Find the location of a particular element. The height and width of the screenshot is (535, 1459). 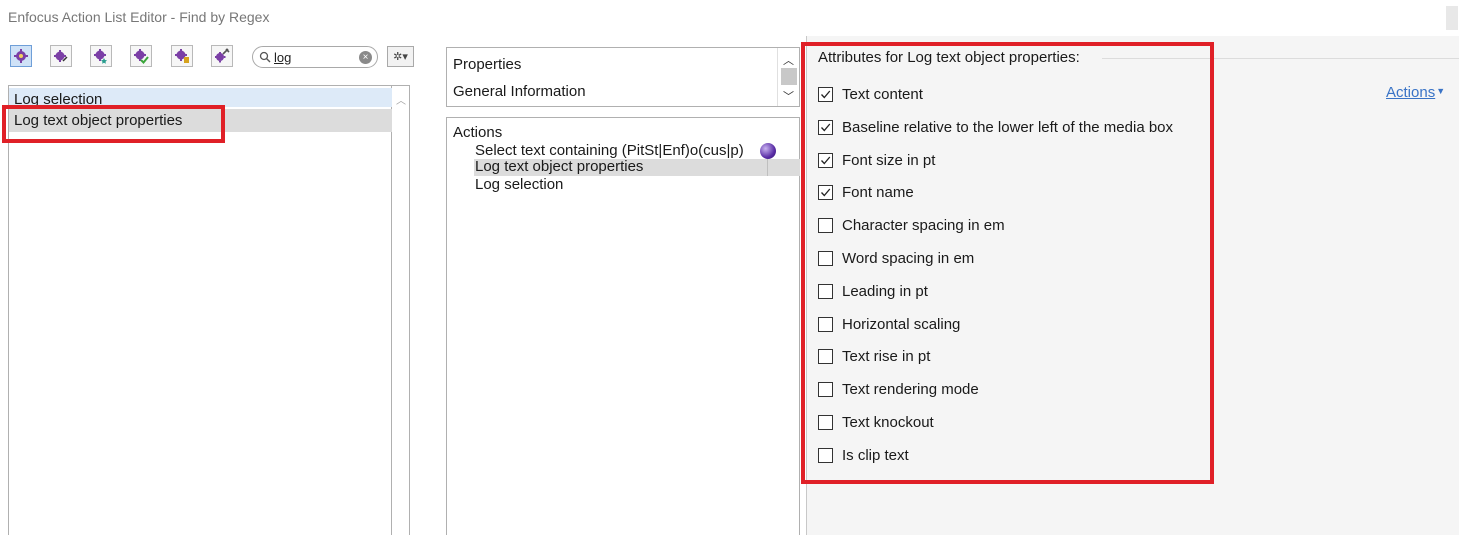

clear-search-icon: × is located at coordinates (365, 57).